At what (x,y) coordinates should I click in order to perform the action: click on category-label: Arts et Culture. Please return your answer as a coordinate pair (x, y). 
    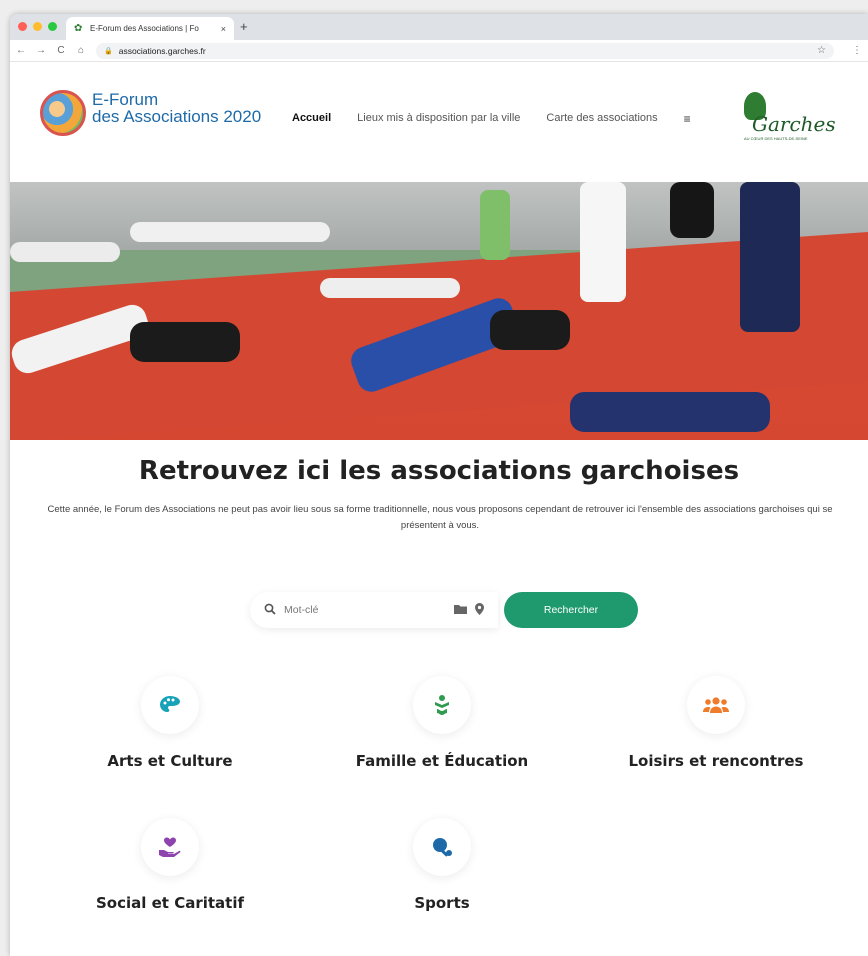
    Looking at the image, I should click on (170, 761).